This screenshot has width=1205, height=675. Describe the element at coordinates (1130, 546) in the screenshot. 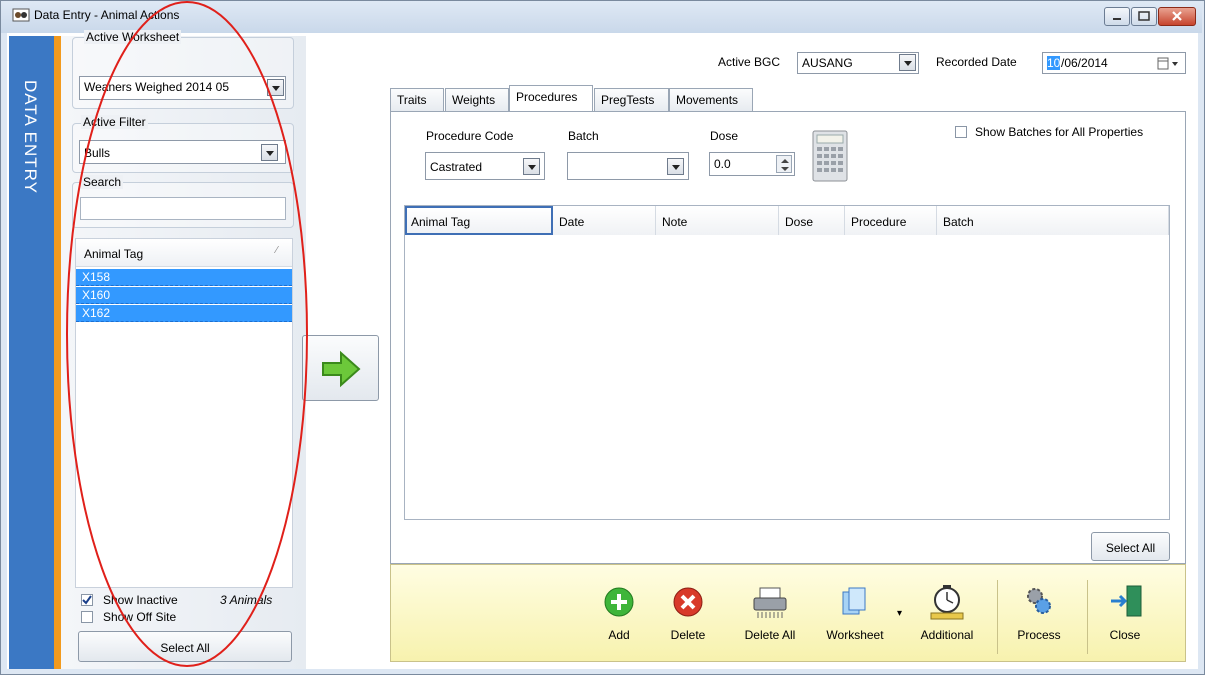

I see `grid-select-all-button: Select All` at that location.